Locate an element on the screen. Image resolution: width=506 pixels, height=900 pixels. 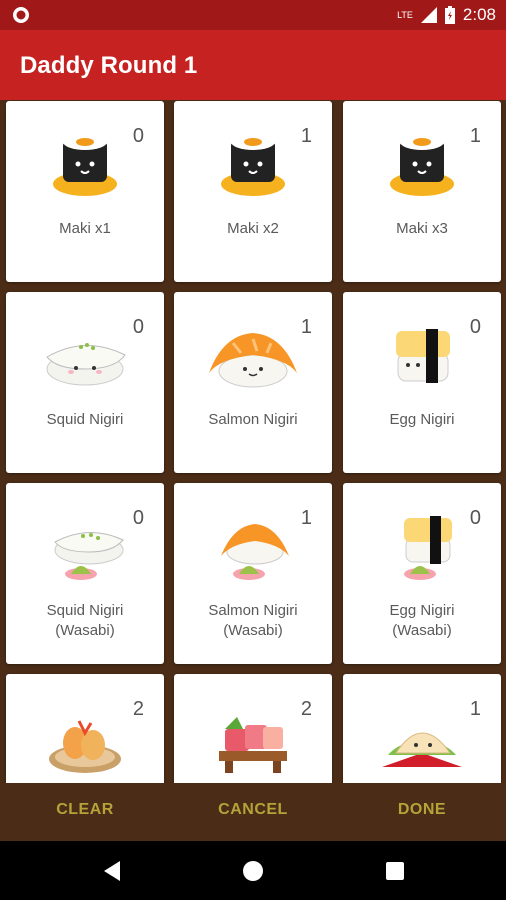
squid-nigiri-wasabi-icon is located at coordinates (85, 548).